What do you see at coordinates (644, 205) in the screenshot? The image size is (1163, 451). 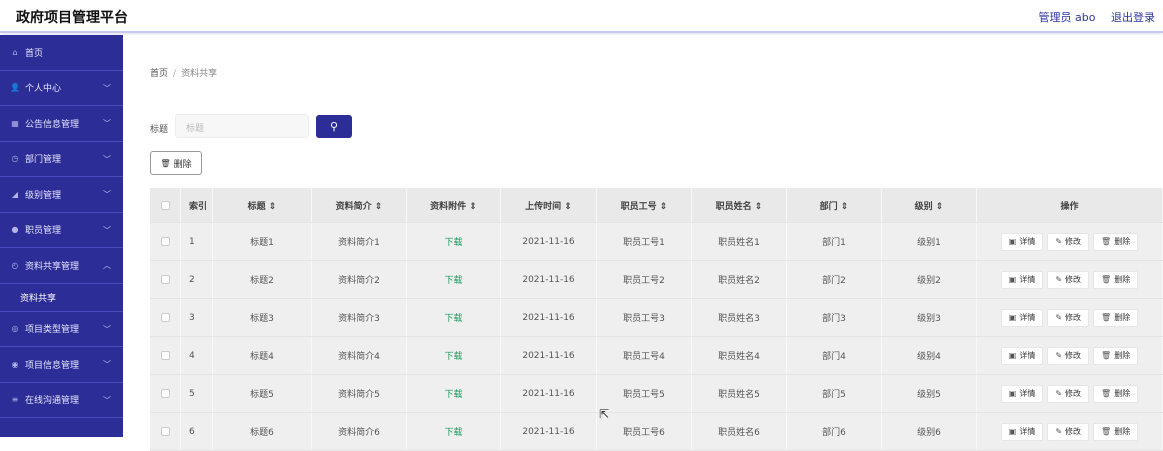 I see `header-staff-no: 职员工号 ⇕` at bounding box center [644, 205].